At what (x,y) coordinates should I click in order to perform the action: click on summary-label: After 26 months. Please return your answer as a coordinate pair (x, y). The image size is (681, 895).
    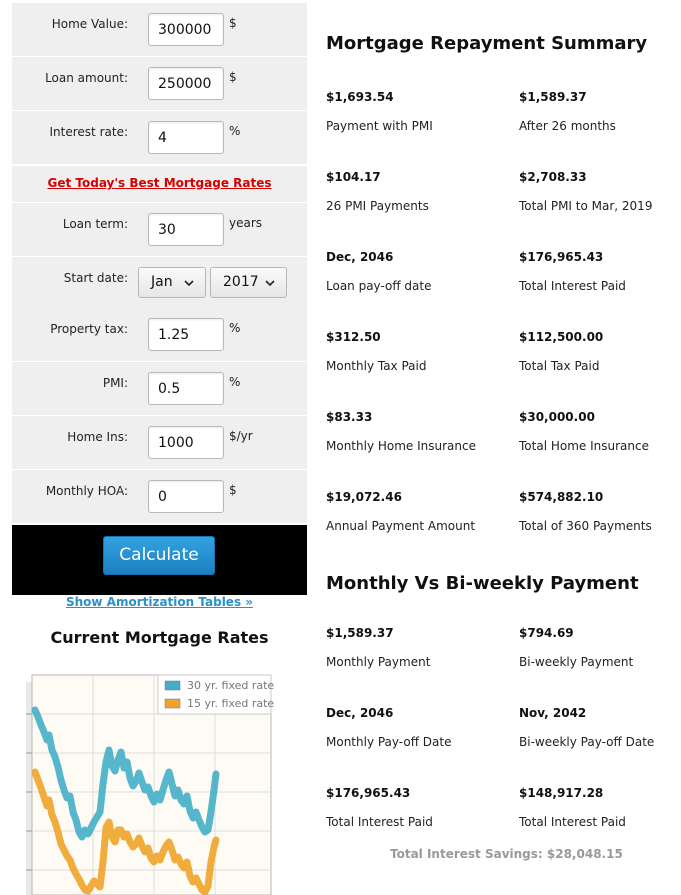
    Looking at the image, I should click on (567, 126).